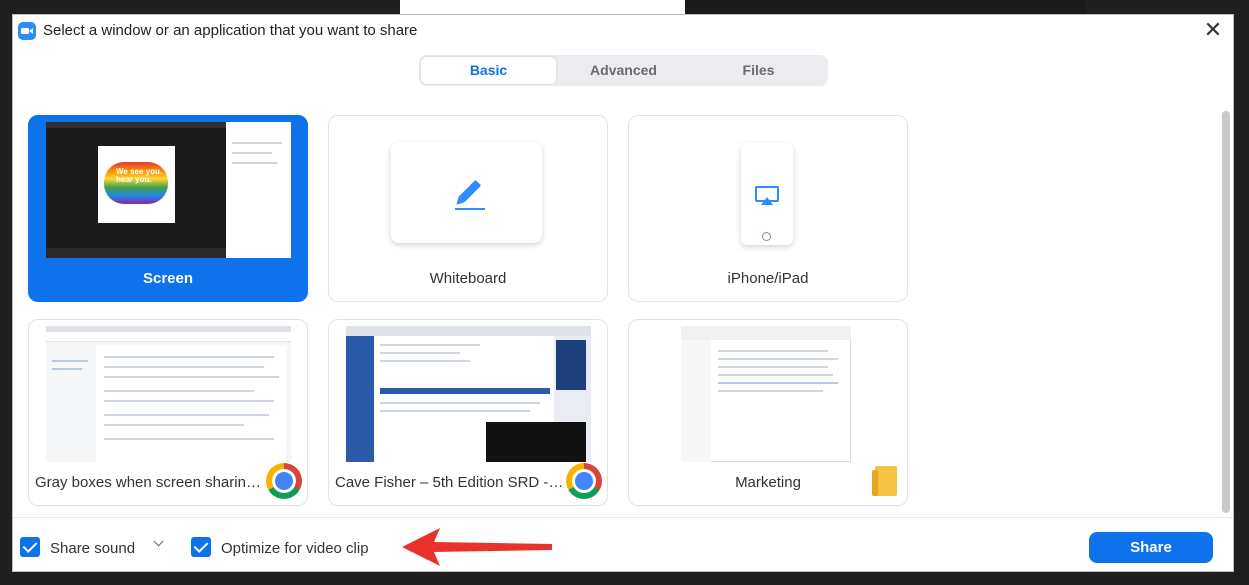  I want to click on whiteboard-preview, so click(466, 192).